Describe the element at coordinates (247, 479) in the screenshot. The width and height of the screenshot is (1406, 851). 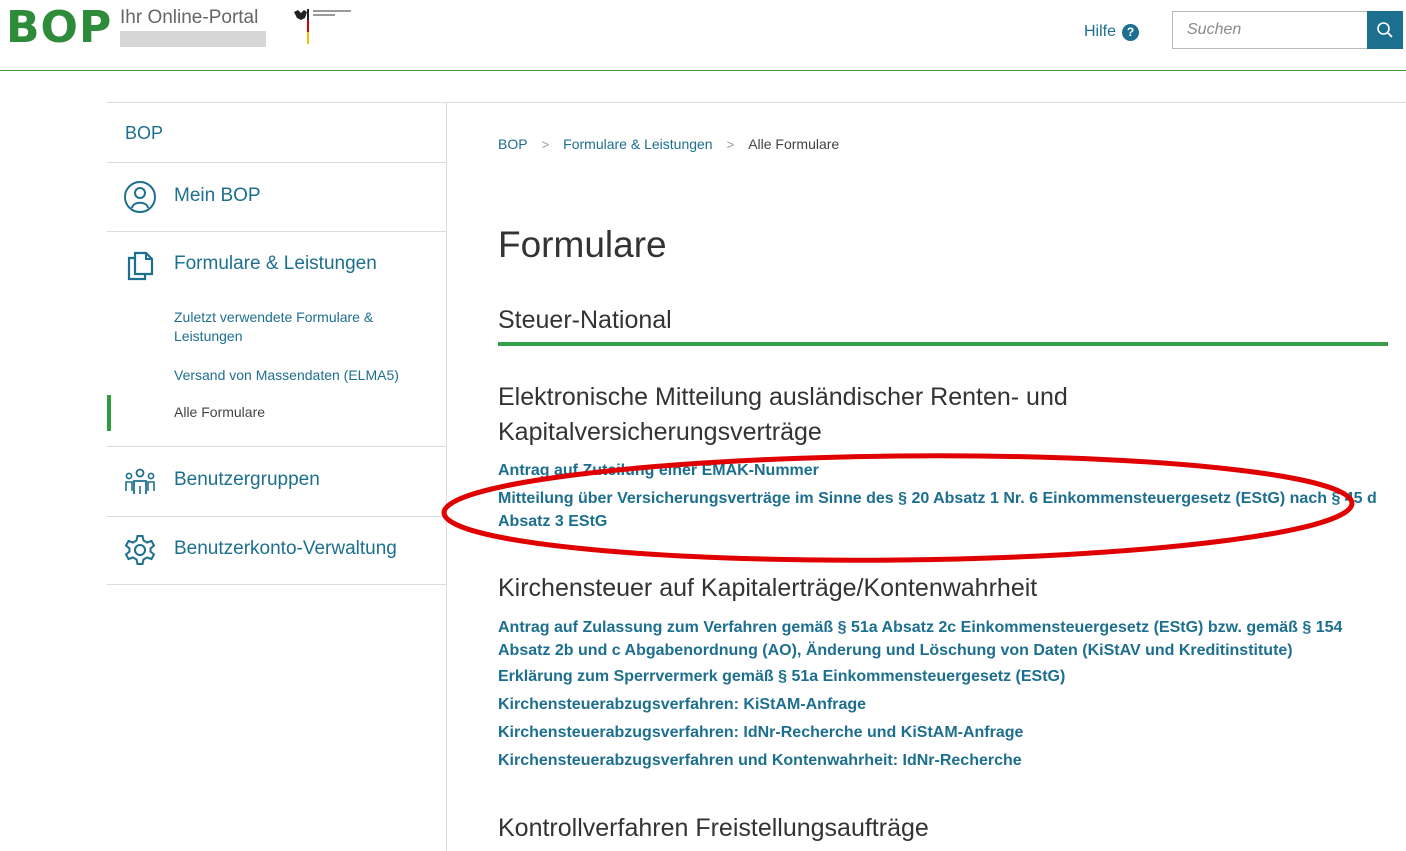
I see `sidebar-item-label: Benutzergruppen` at that location.